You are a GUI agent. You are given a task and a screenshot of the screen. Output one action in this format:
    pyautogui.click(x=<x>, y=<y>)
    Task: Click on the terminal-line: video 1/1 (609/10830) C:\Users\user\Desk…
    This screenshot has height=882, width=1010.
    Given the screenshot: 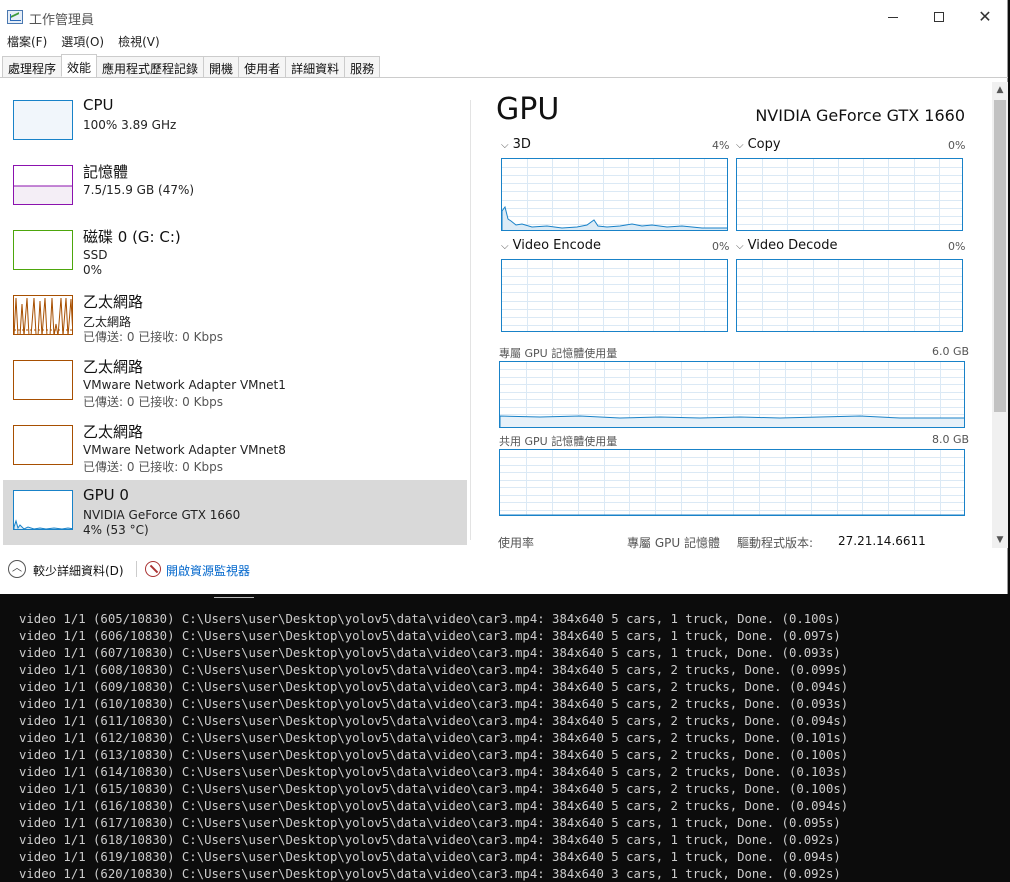 What is the action you would take?
    pyautogui.click(x=434, y=687)
    